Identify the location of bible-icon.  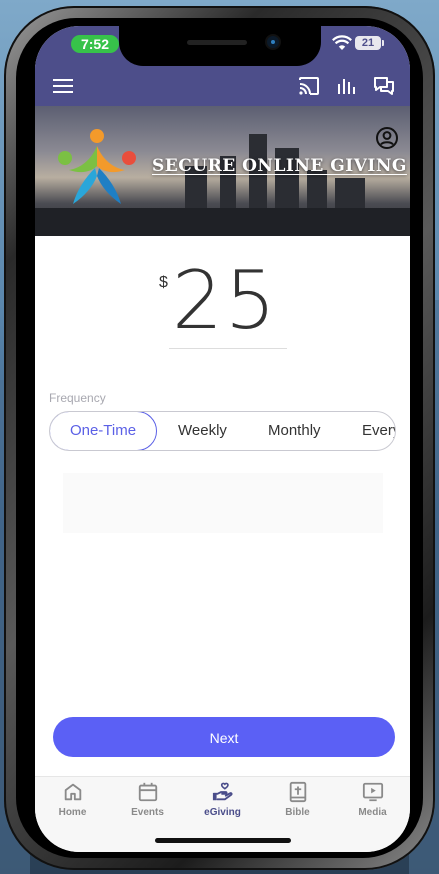
(297, 792).